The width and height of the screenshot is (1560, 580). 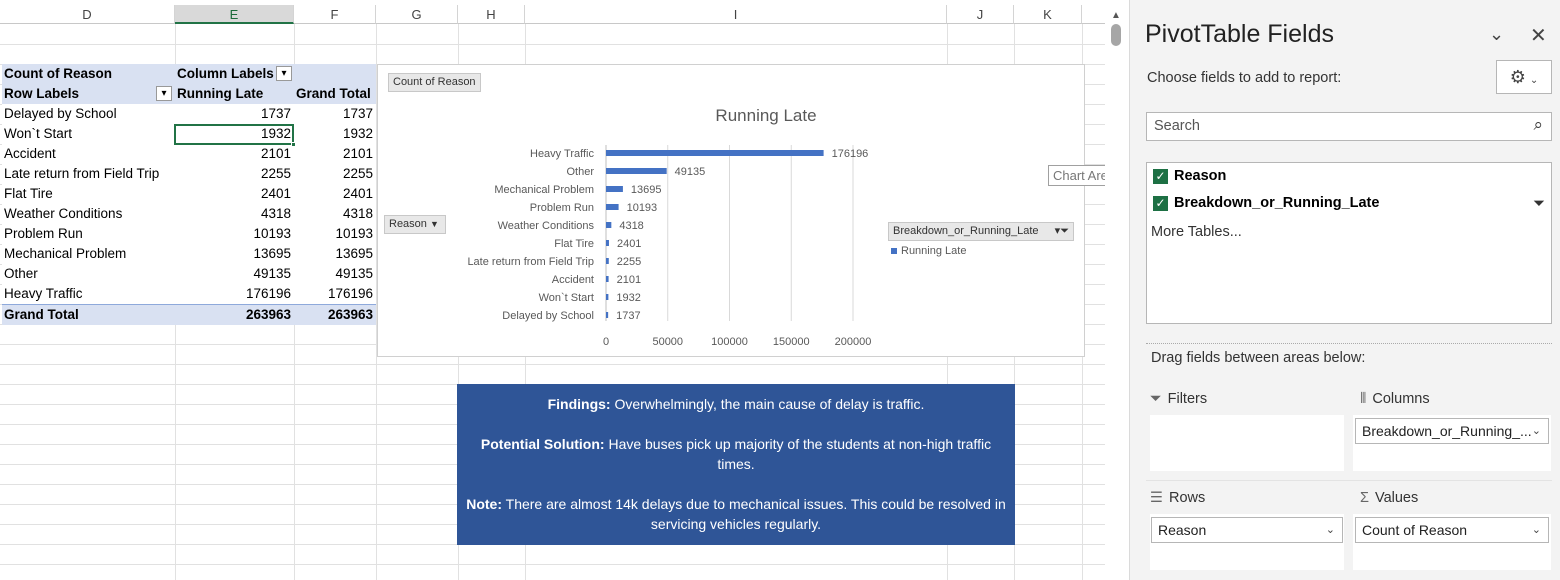 I want to click on column-header-i: I, so click(x=736, y=14).